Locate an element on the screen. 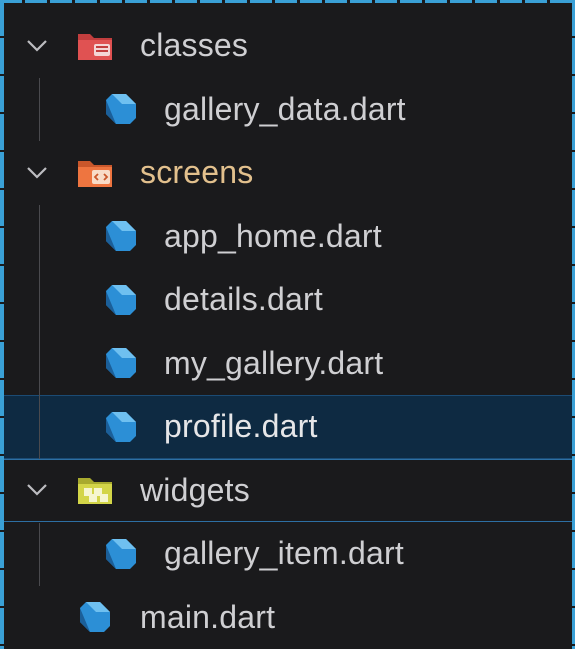 This screenshot has width=575, height=649. file-row-my-gallery: my_gallery.dart is located at coordinates (288, 364).